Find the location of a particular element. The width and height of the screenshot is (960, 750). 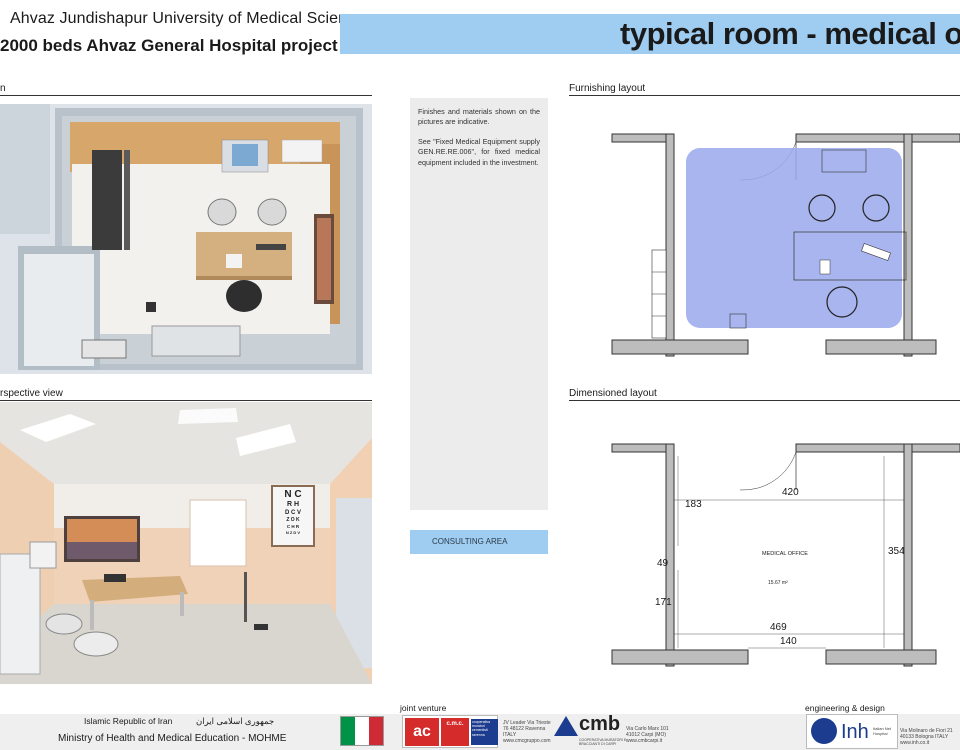

italy-flag is located at coordinates (362, 731).